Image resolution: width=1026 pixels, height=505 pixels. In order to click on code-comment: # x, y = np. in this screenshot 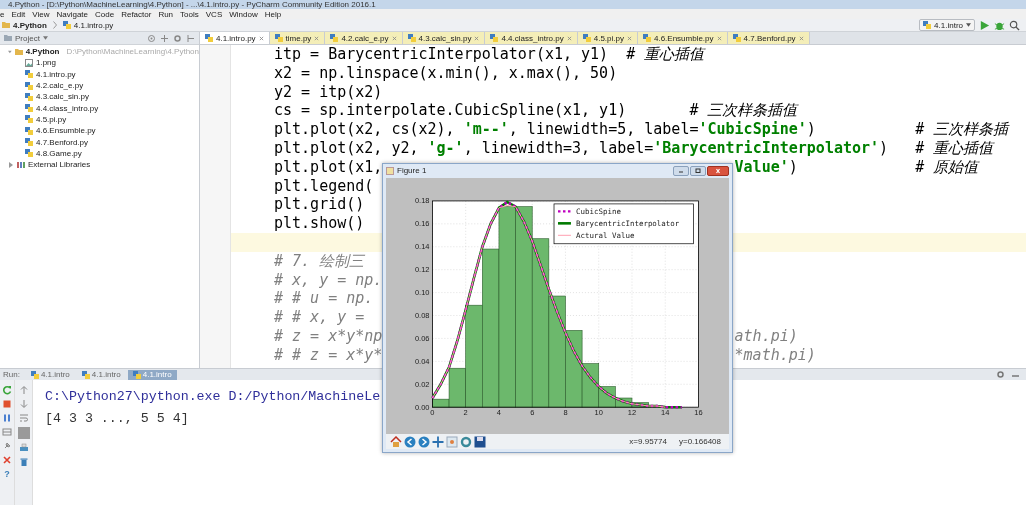, I will do `click(328, 279)`.